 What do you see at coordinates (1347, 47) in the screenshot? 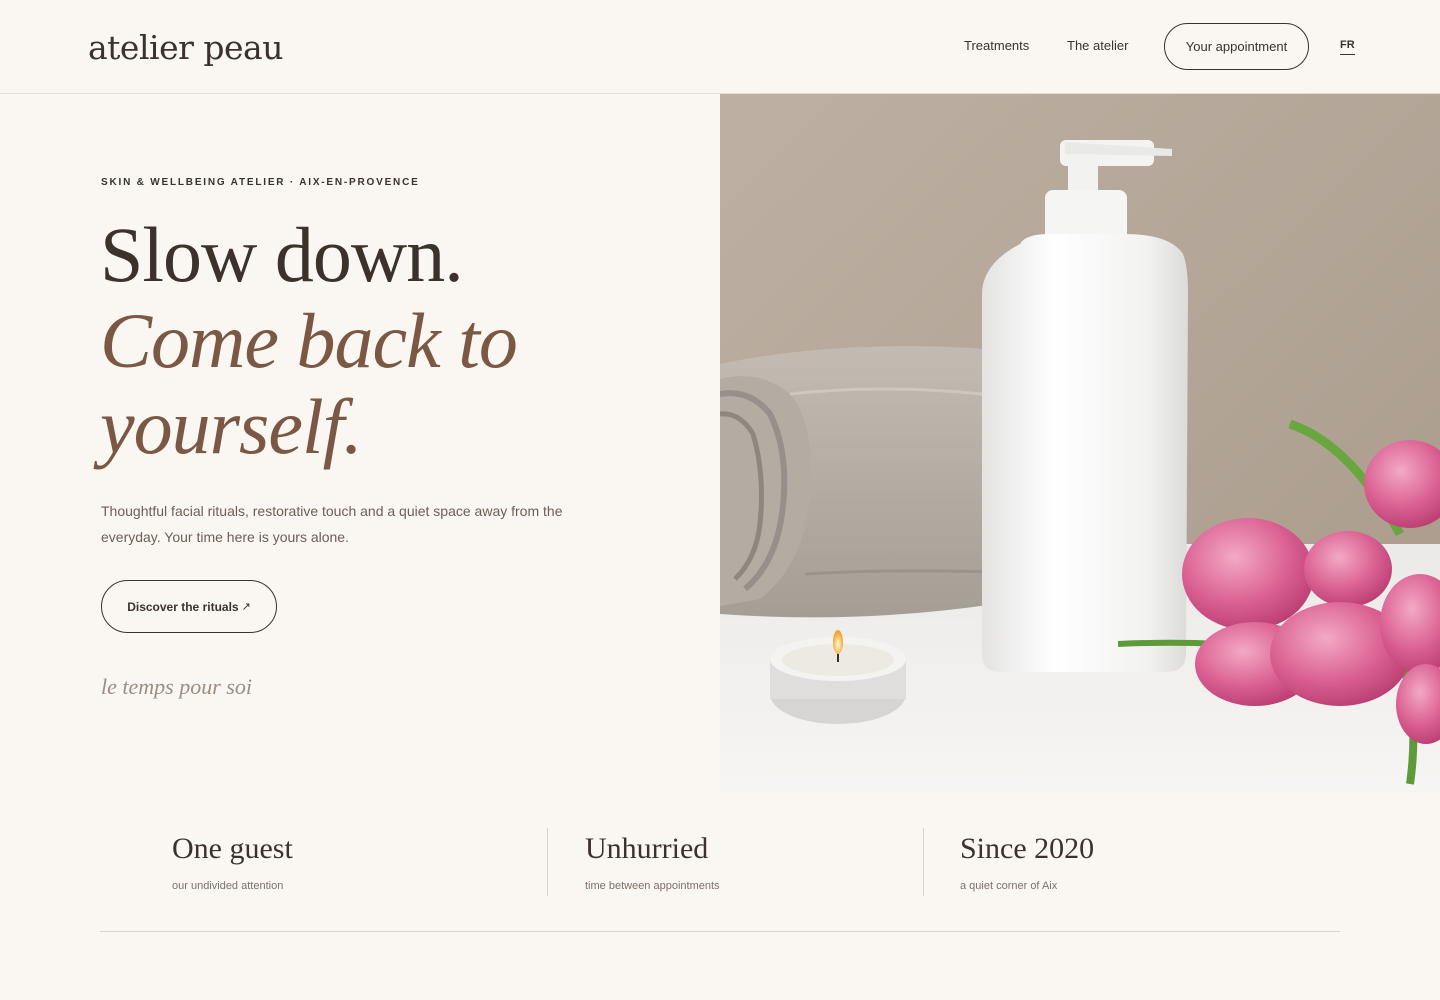
I see `language-switch: FR` at bounding box center [1347, 47].